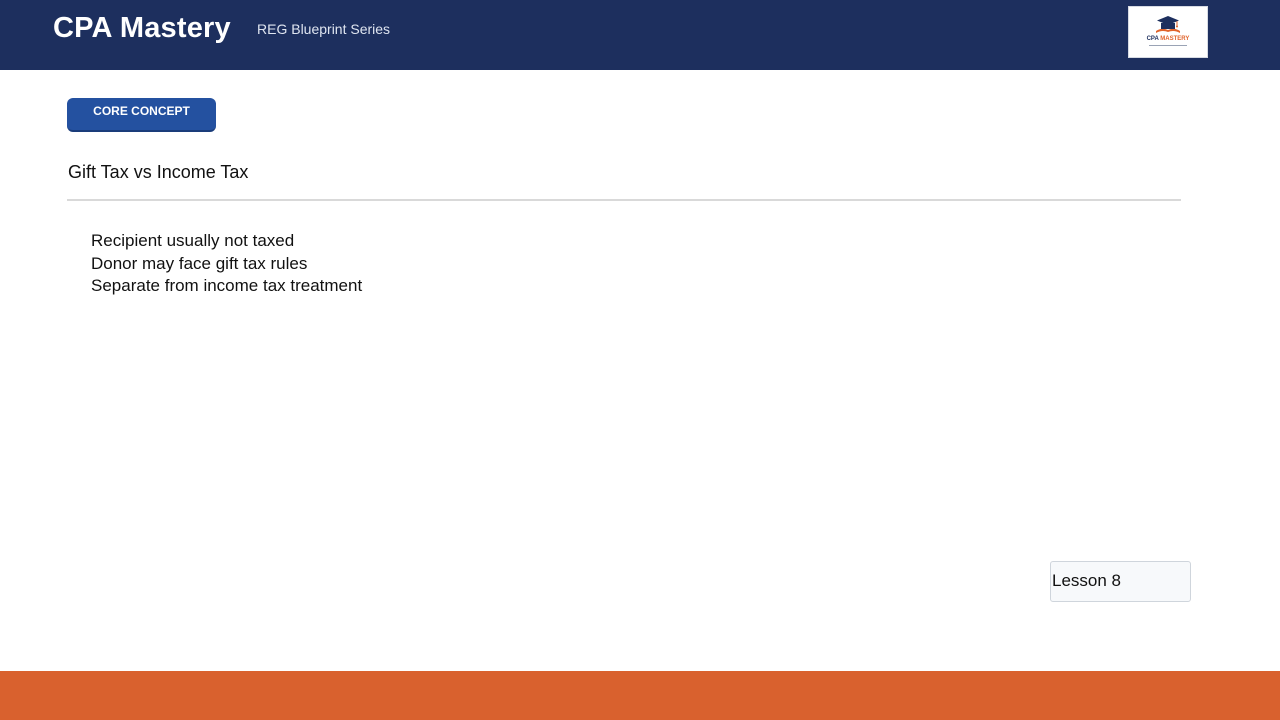 This screenshot has width=1280, height=720. I want to click on list-item: Separate from income tax treatment, so click(227, 285).